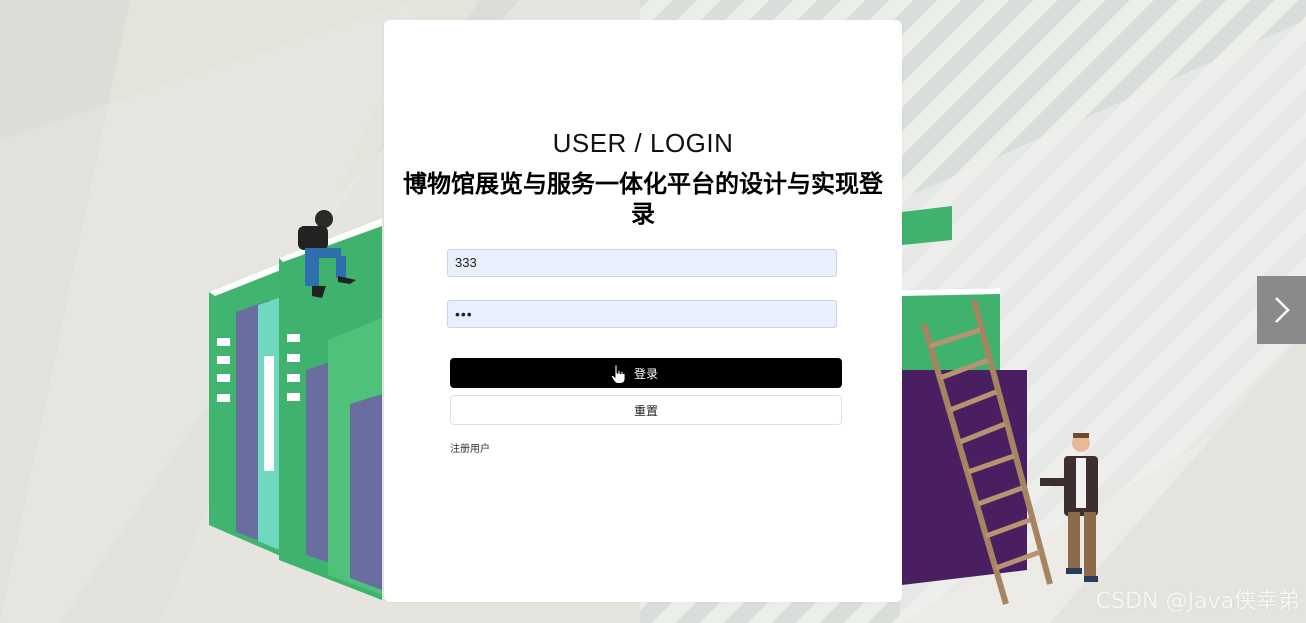 Image resolution: width=1306 pixels, height=623 pixels. Describe the element at coordinates (642, 263) in the screenshot. I see `username-input: 333` at that location.